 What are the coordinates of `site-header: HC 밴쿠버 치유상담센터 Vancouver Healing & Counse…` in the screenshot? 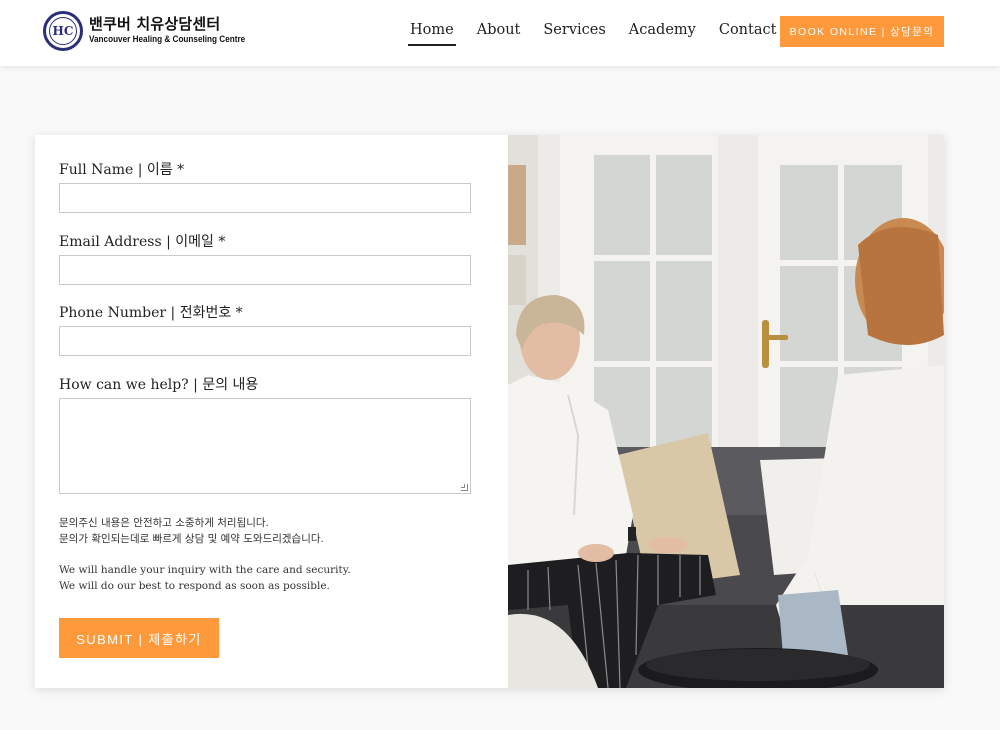 It's located at (500, 33).